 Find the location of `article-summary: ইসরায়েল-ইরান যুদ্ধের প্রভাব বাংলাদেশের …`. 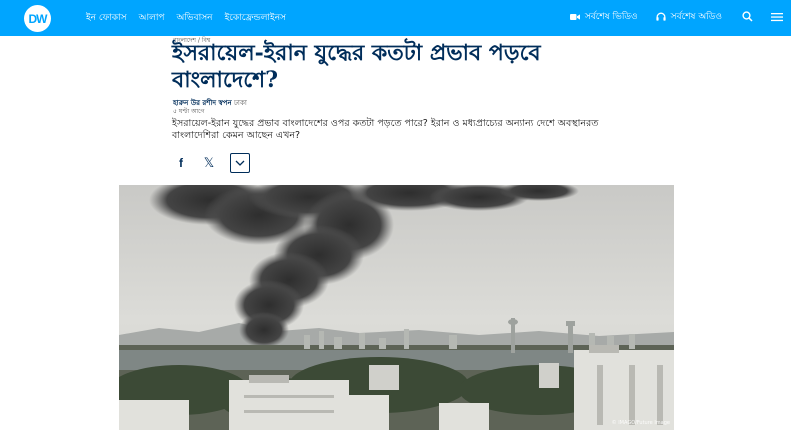

article-summary: ইসরায়েল-ইরান যুদ্ধের প্রভাব বাংলাদেশের … is located at coordinates (385, 129).